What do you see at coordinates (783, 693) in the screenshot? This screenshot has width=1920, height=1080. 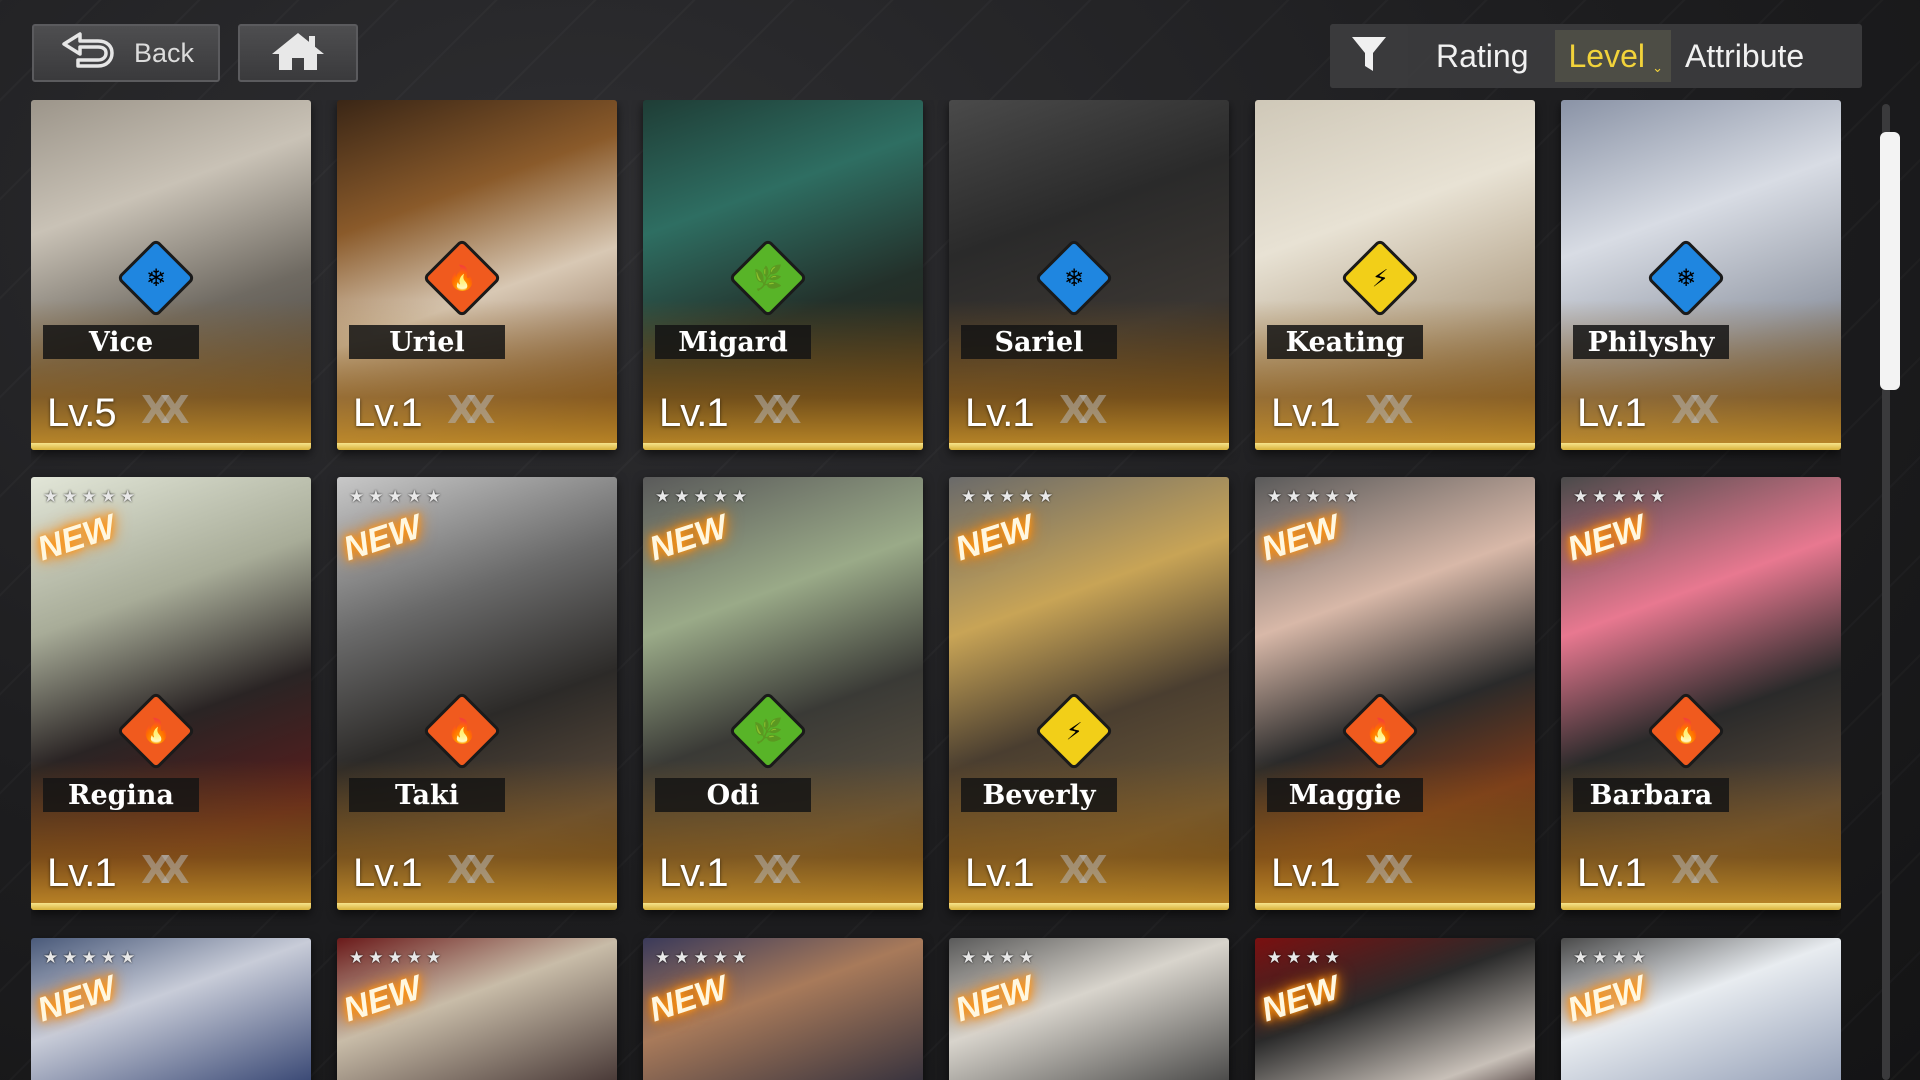 I see `character-card-odi: ★★★★★ NEW 🌿 Odi Lv.1 XX` at bounding box center [783, 693].